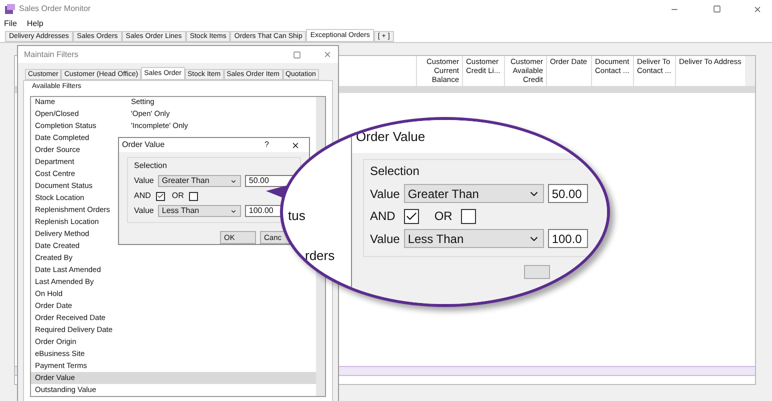 This screenshot has height=401, width=772. I want to click on app-icon, so click(9, 9).